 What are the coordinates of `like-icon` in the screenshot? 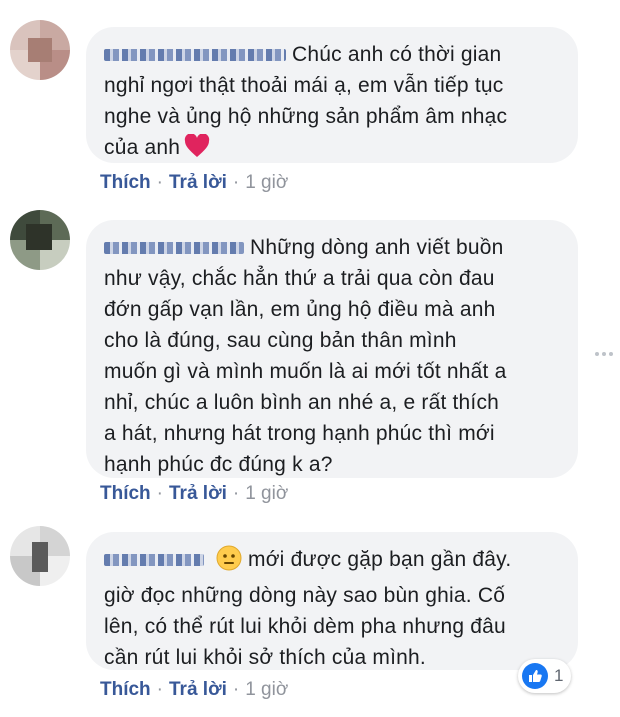 It's located at (535, 676).